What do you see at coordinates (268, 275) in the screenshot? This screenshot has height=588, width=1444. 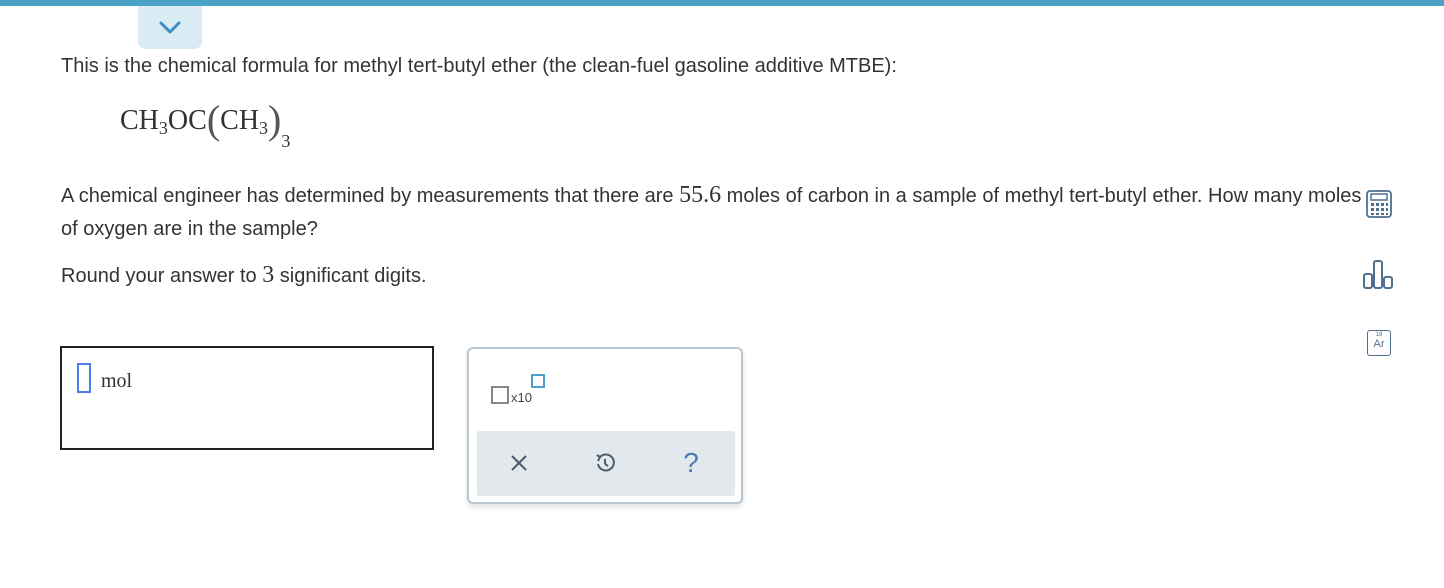 I see `sig-digits-value: 3` at bounding box center [268, 275].